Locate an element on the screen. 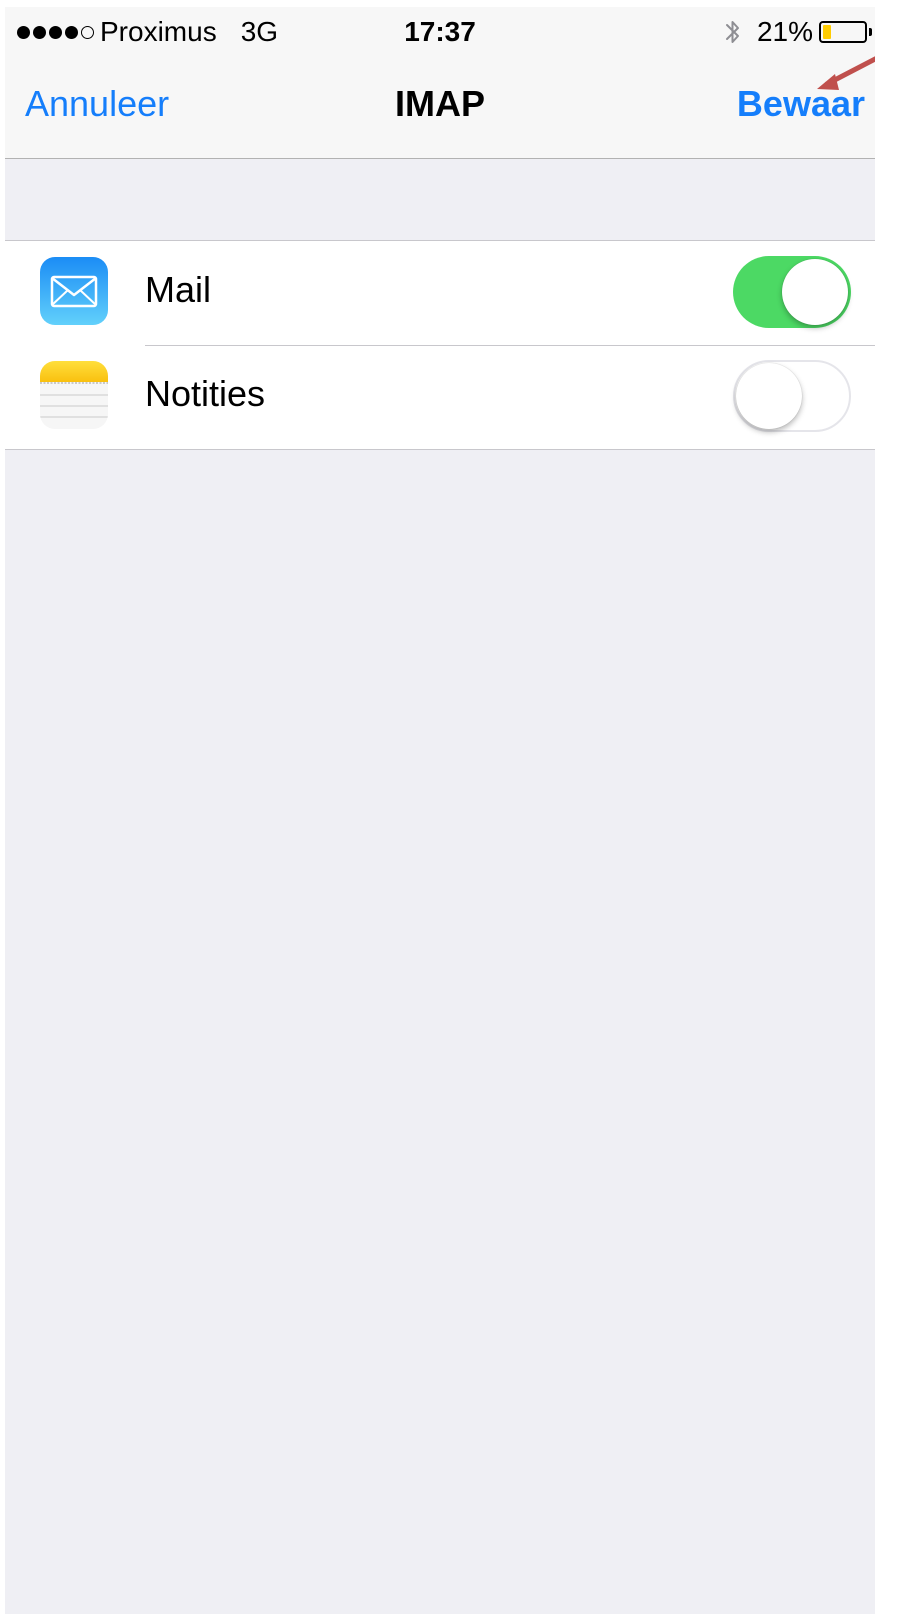 The image size is (900, 1614). annotation-arrow-icon is located at coordinates (846, 73).